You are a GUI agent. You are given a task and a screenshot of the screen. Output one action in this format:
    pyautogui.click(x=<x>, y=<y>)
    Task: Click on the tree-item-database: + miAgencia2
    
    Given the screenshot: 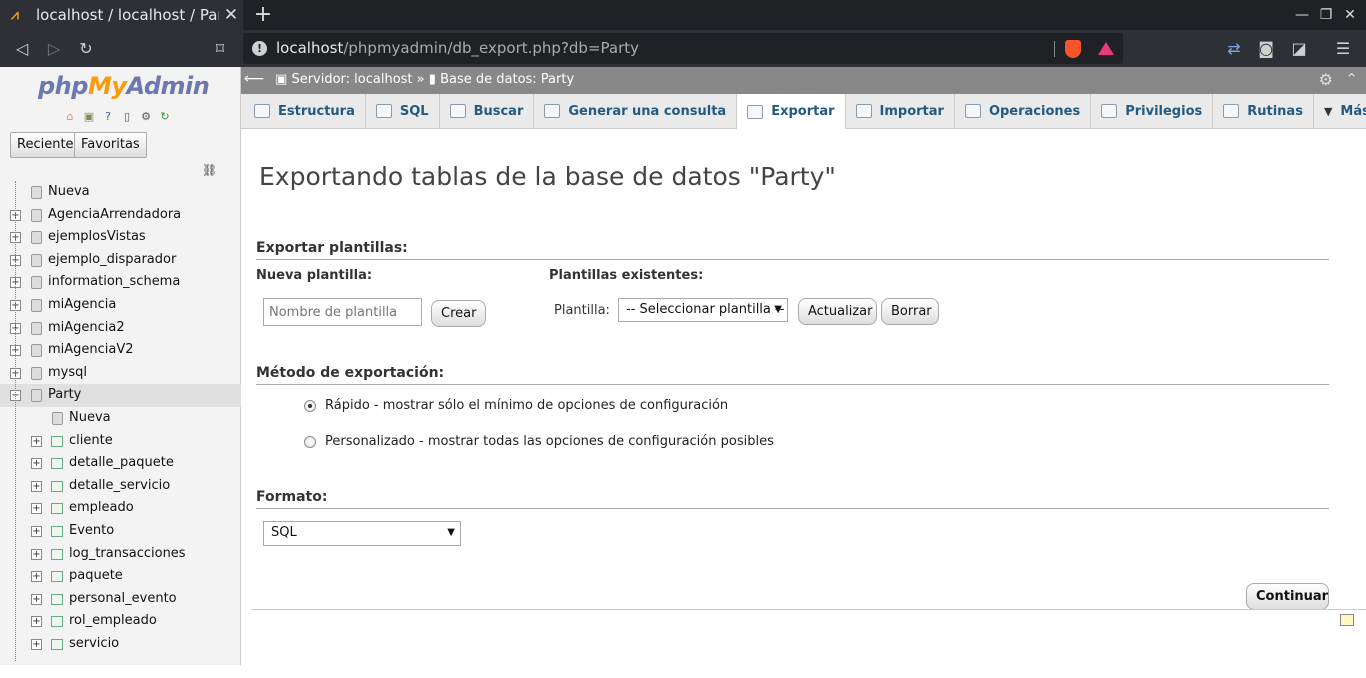 What is the action you would take?
    pyautogui.click(x=120, y=328)
    